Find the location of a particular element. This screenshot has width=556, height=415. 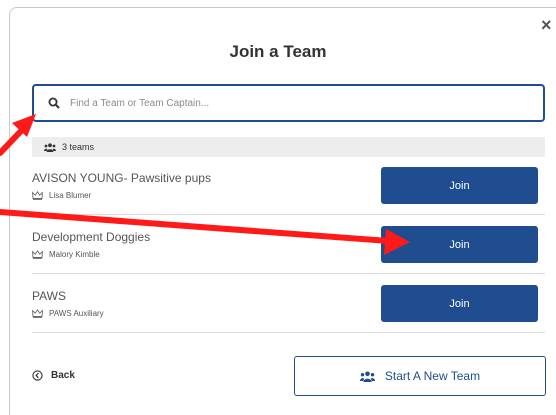

team-count-bar: 3 teams is located at coordinates (288, 147).